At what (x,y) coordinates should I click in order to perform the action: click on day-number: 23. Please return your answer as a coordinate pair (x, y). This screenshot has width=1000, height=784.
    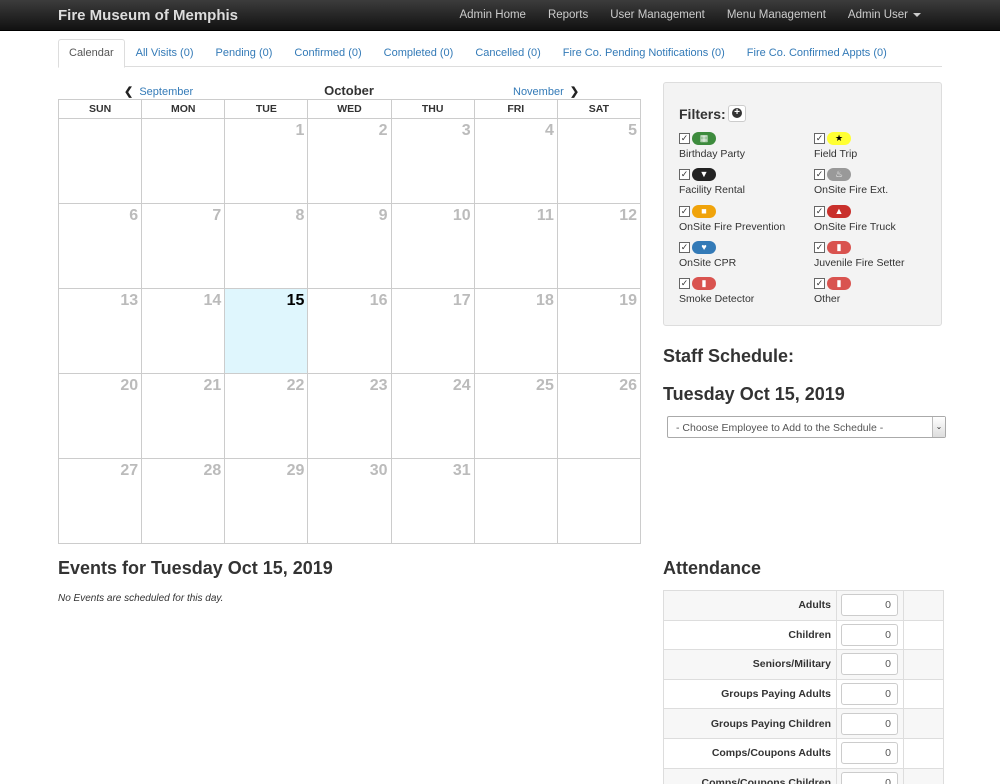
    Looking at the image, I should click on (378, 385).